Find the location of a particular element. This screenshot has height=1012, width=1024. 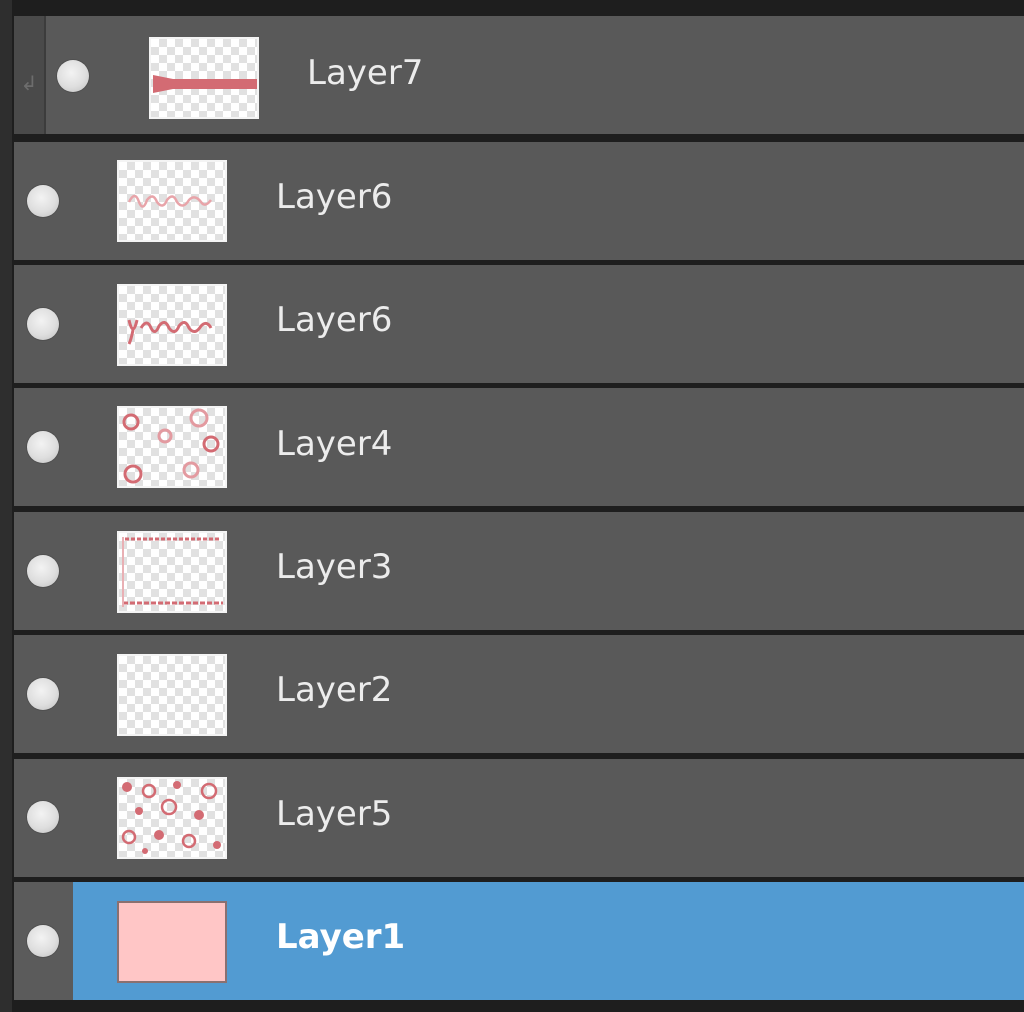

script-text-icon is located at coordinates (170, 332).